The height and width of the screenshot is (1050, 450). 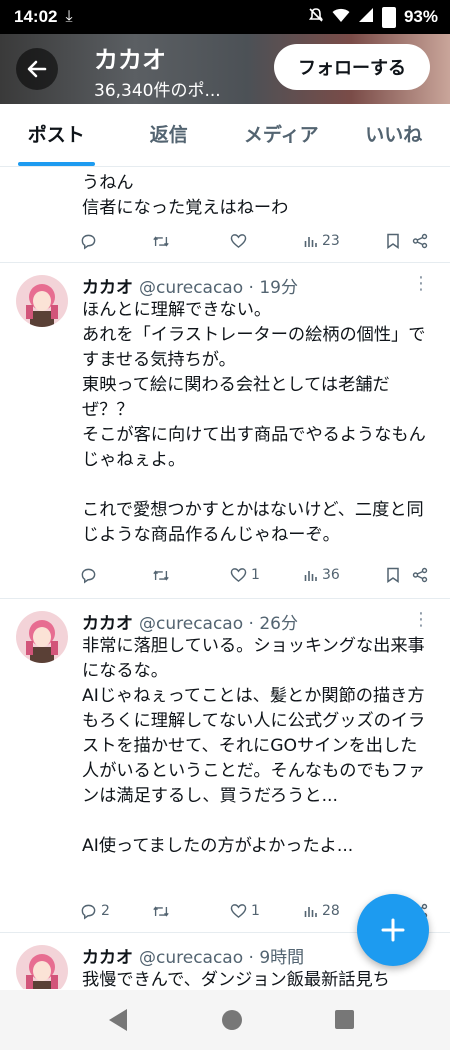 What do you see at coordinates (420, 16) in the screenshot?
I see `battery-percent: 93%` at bounding box center [420, 16].